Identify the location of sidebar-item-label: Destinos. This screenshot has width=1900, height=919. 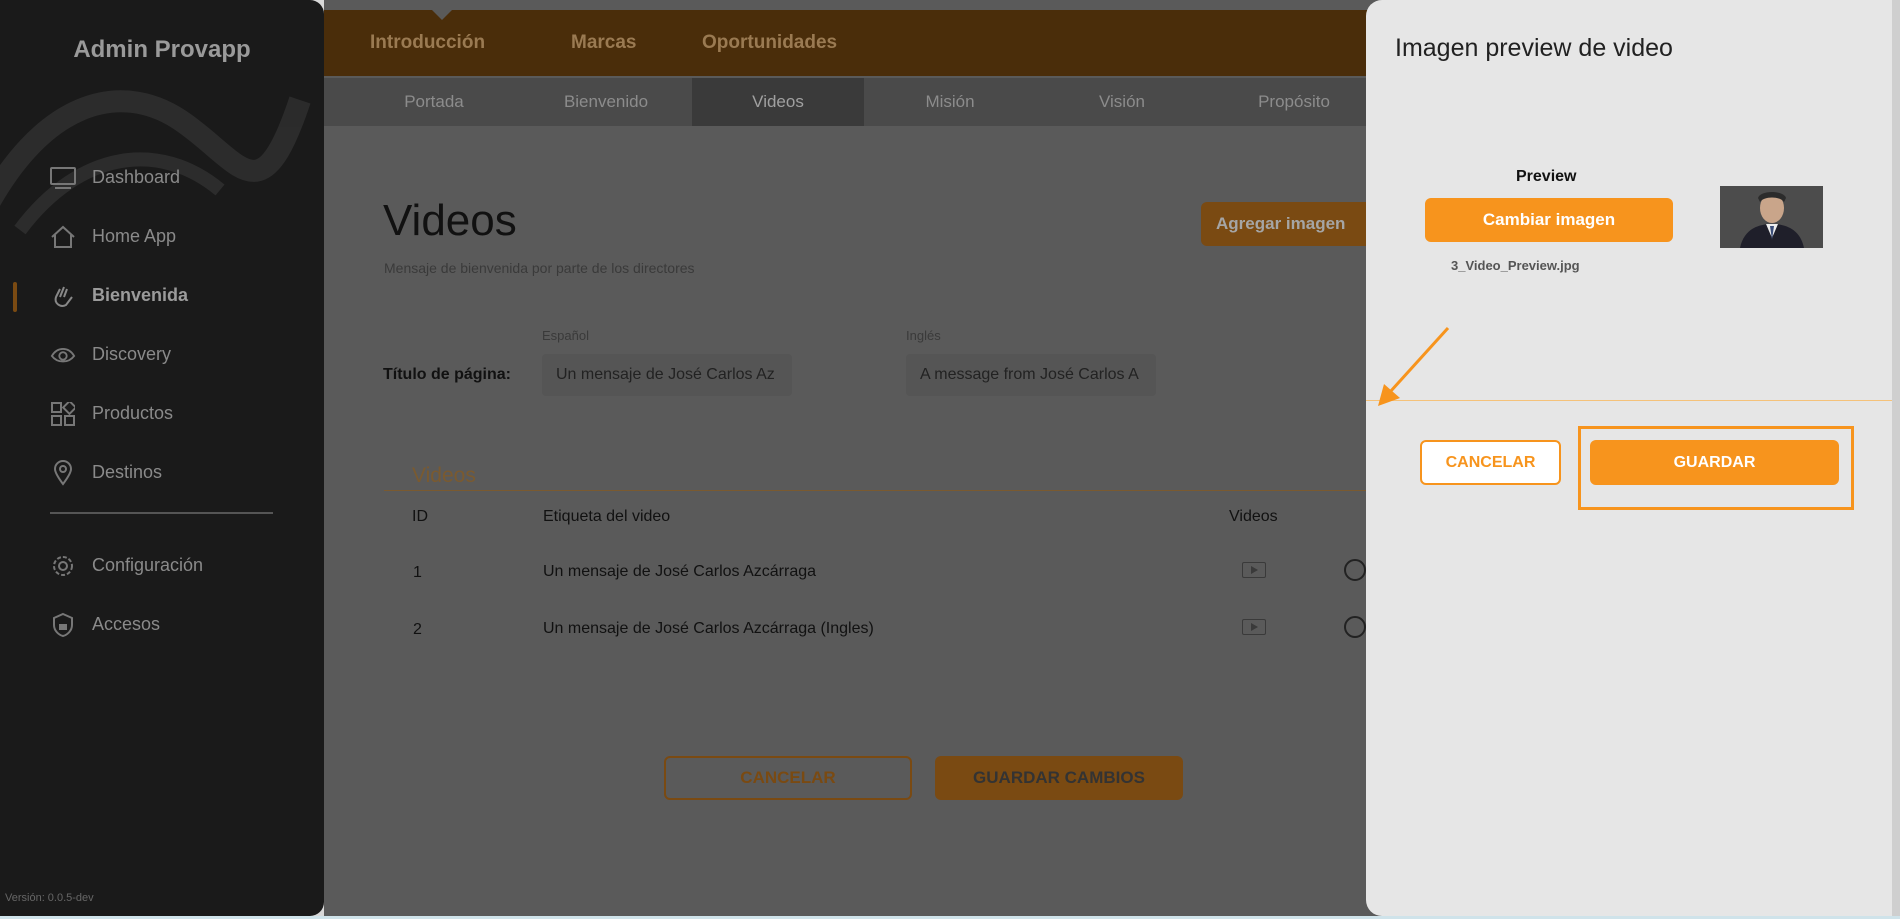
(127, 472).